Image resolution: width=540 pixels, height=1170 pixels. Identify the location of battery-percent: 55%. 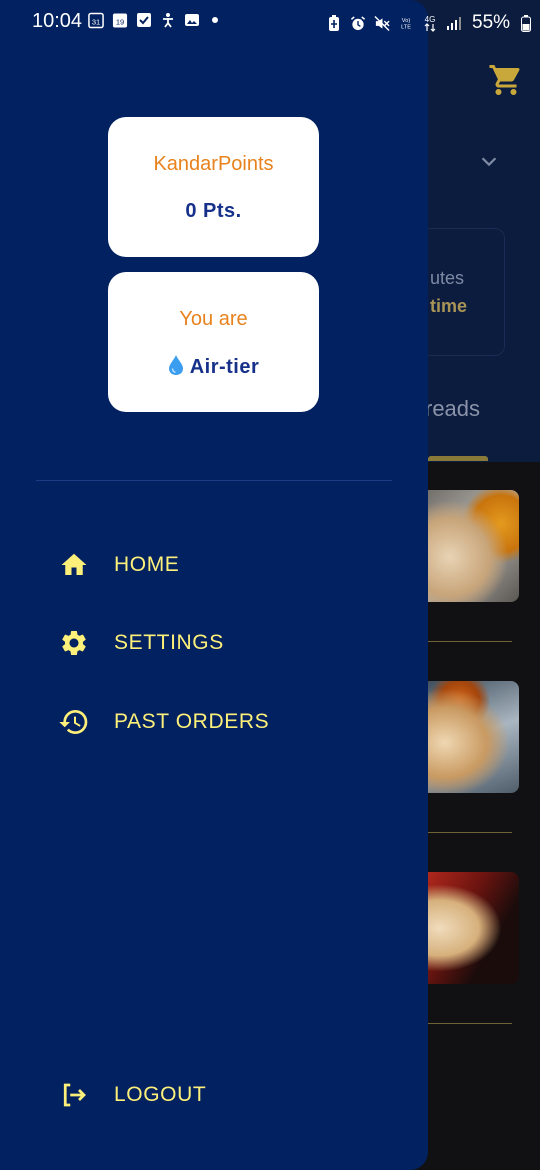
(491, 22).